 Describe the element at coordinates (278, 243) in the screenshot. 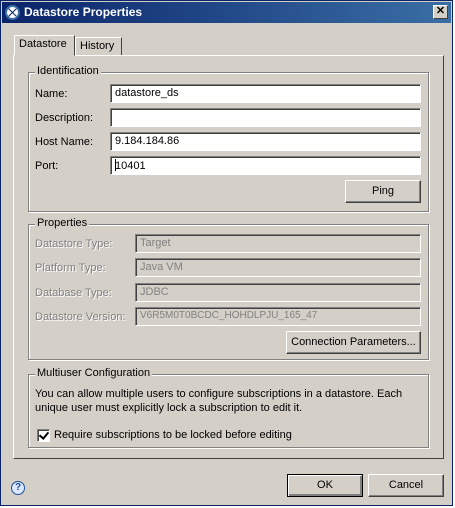

I see `datastore-type-field: Target` at that location.